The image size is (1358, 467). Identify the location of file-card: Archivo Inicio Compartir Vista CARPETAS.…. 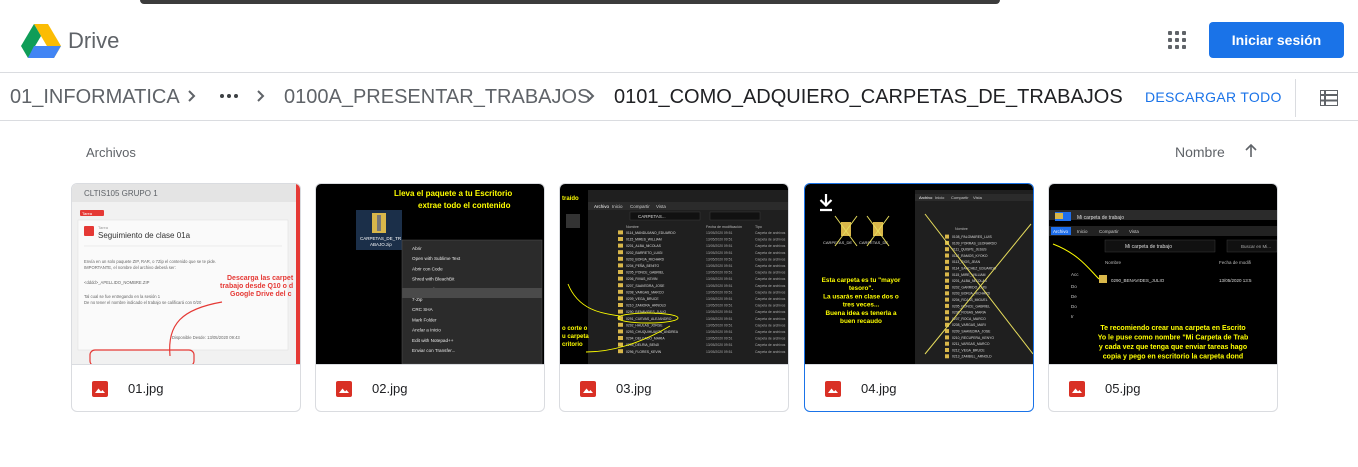
(674, 297).